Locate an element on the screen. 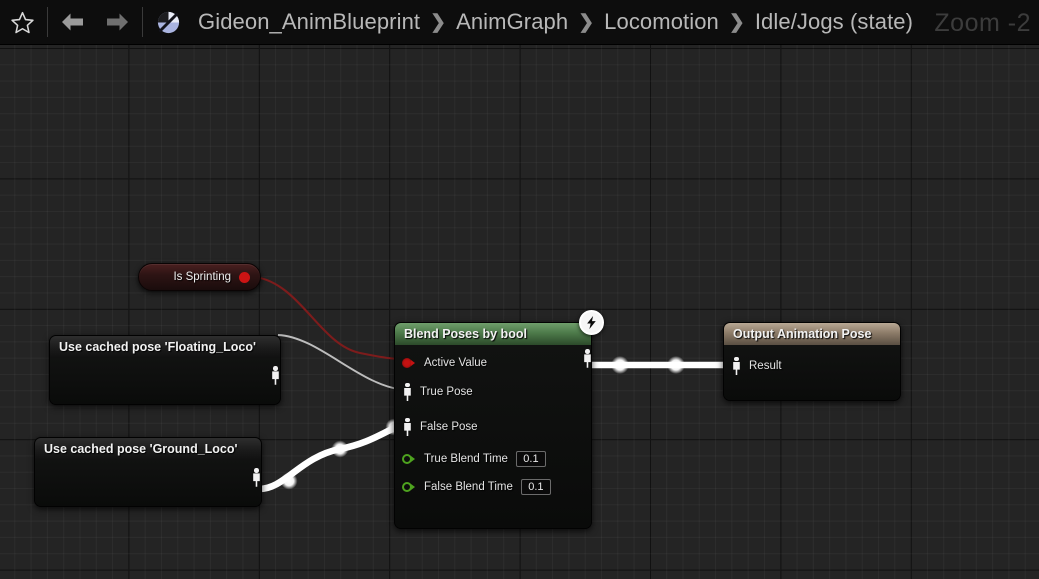 The height and width of the screenshot is (579, 1039). back-arrow-icon is located at coordinates (72, 22).